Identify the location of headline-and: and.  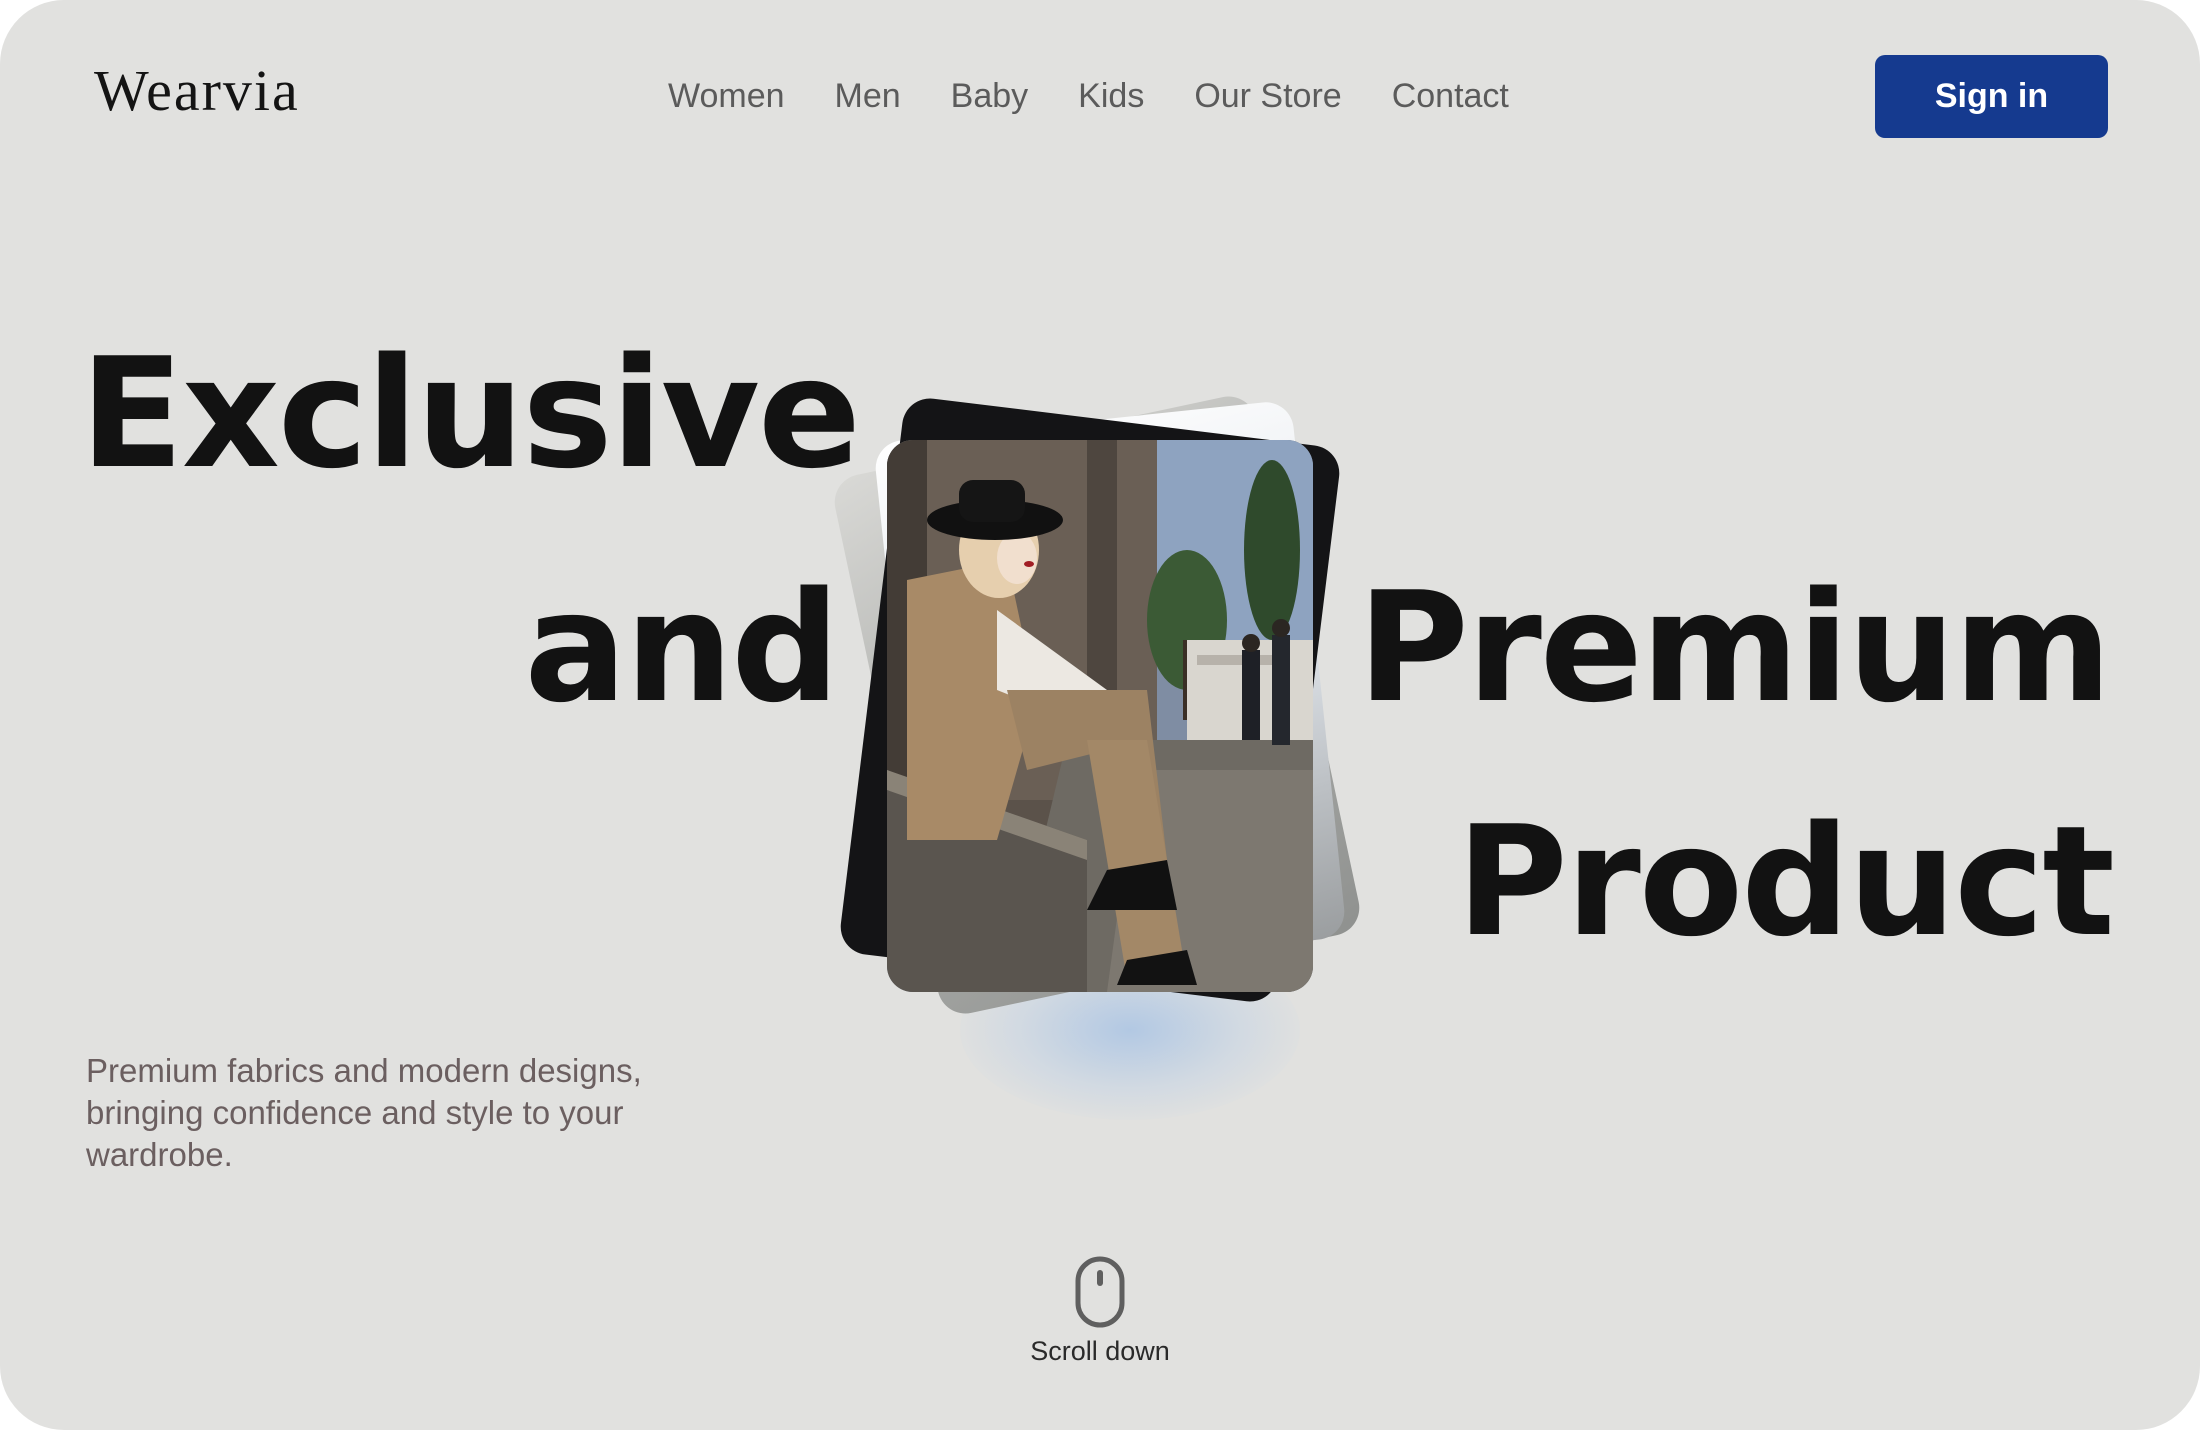
(682, 647).